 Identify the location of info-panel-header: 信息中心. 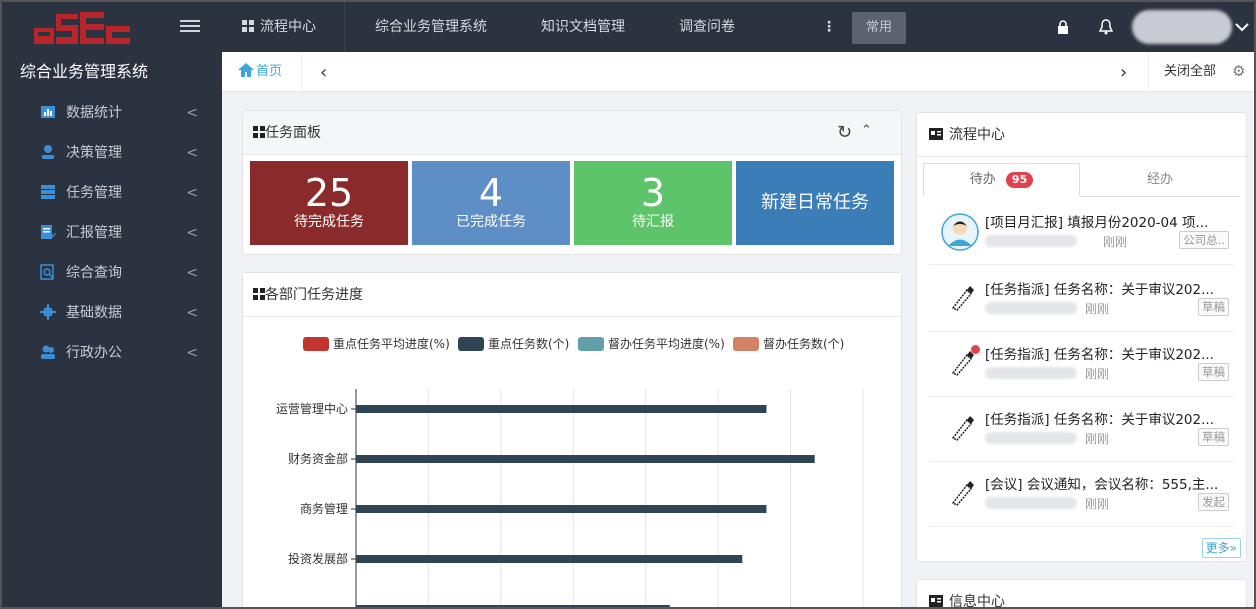
(1081, 593).